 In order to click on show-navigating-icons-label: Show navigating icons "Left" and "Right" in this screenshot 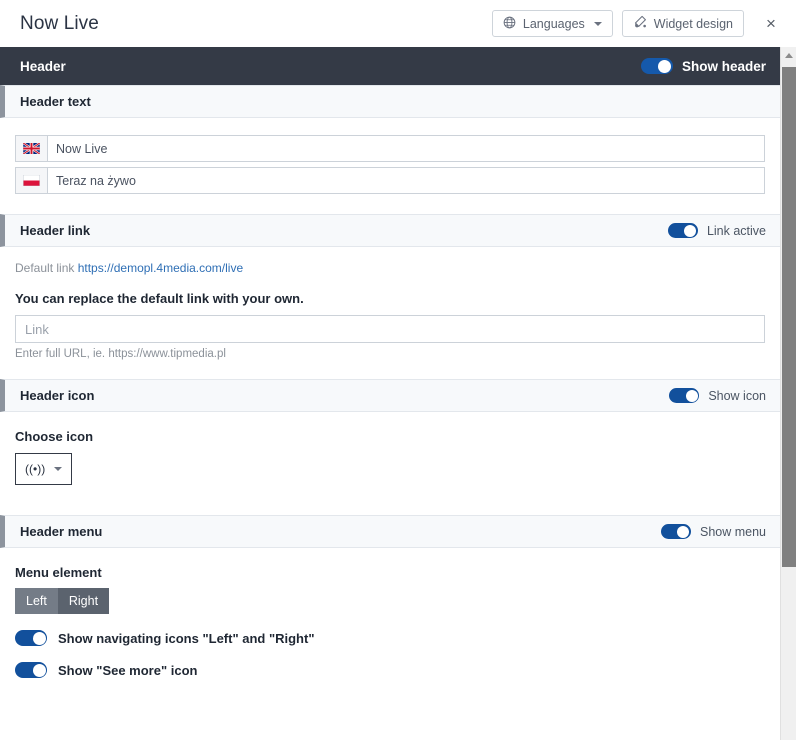, I will do `click(186, 638)`.